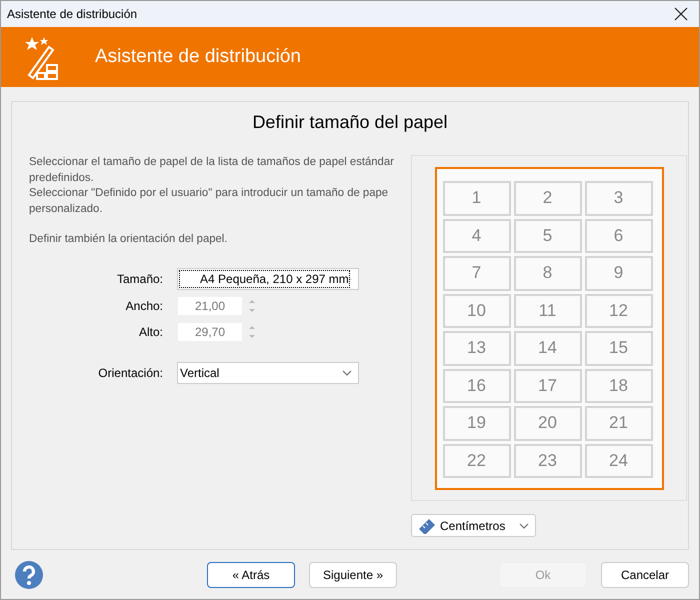  Describe the element at coordinates (476, 235) in the screenshot. I see `label-cell: 4` at that location.